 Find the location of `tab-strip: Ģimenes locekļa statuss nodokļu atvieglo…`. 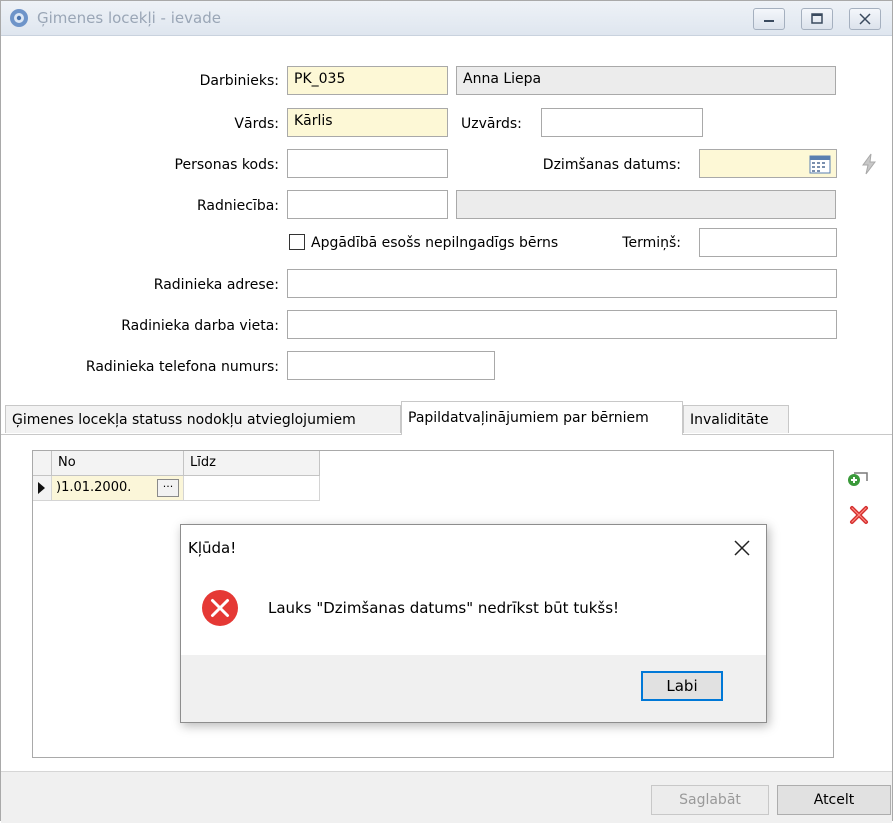

tab-strip: Ģimenes locekļa statuss nodokļu atvieglo… is located at coordinates (446, 418).